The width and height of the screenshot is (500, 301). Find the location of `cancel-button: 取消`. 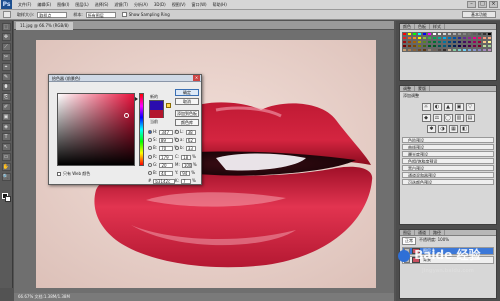

cancel-button: 取消 is located at coordinates (187, 101).